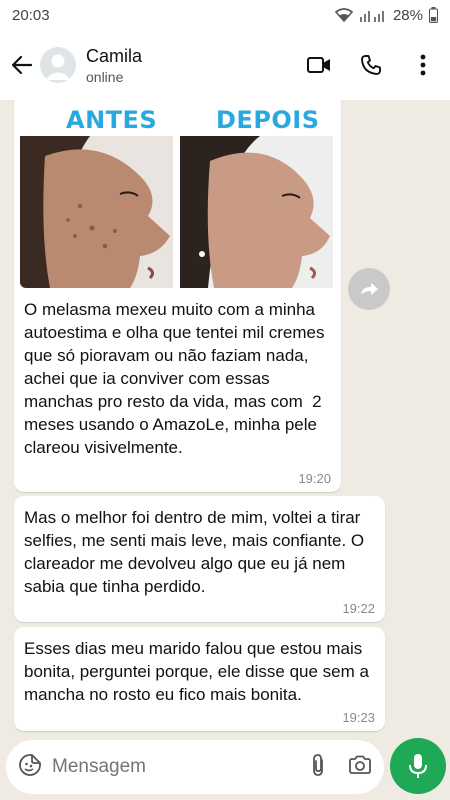 The height and width of the screenshot is (800, 450). I want to click on forward-icon, so click(369, 289).